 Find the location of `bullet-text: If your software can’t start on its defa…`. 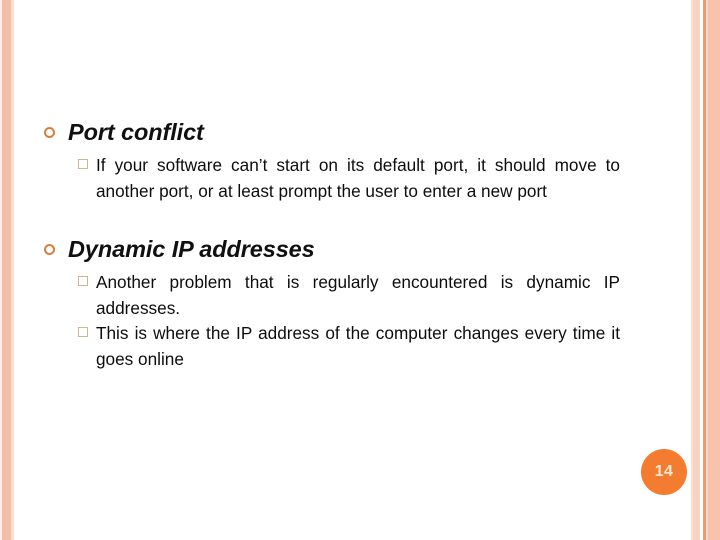

bullet-text: If your software can’t start on its defa… is located at coordinates (358, 178).